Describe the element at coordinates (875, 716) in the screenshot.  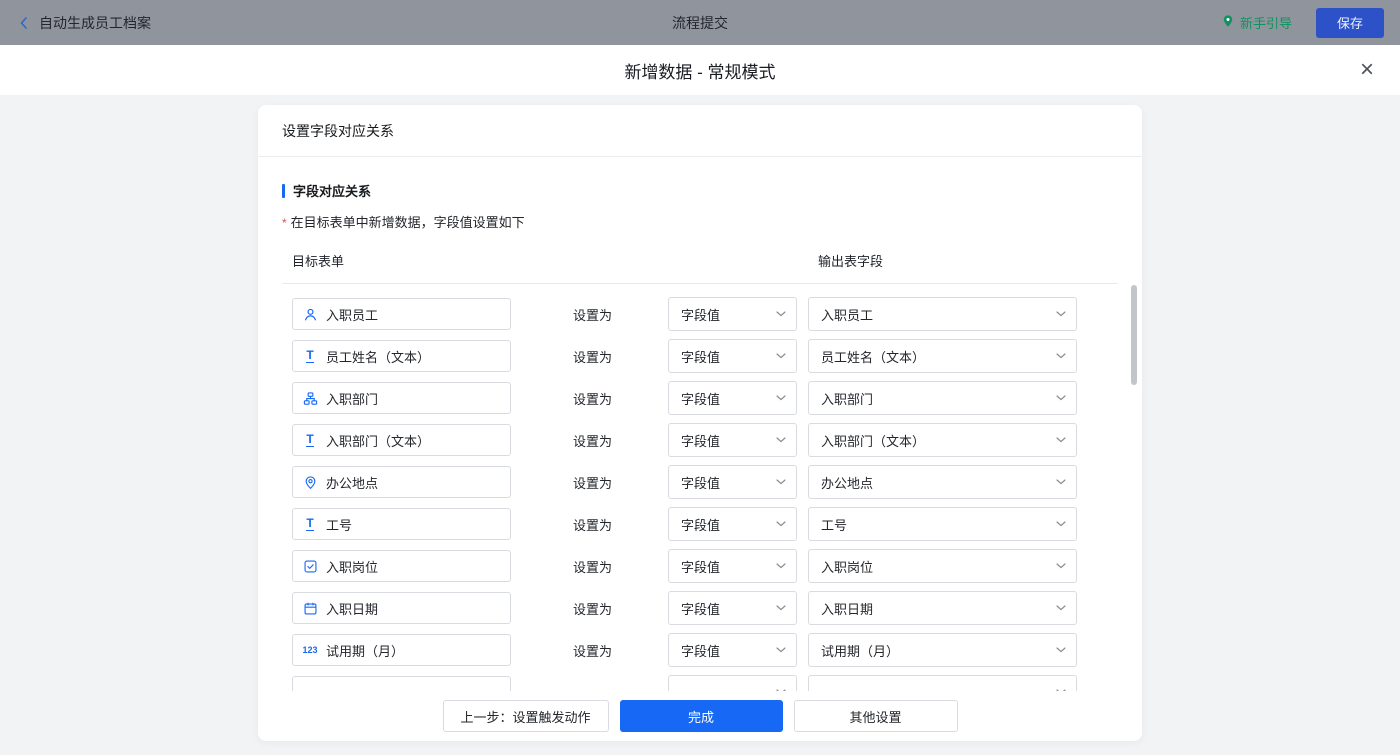
I see `other-settings-button: 其他设置` at that location.